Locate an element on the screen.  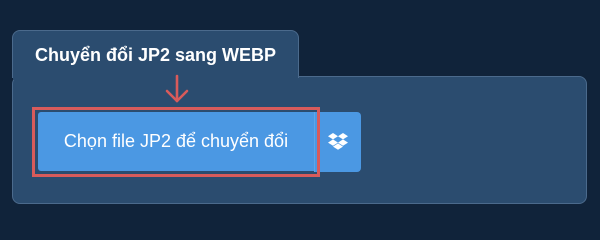
converter-tab: Chuyển đổi JP2 sang WEBP is located at coordinates (155, 54).